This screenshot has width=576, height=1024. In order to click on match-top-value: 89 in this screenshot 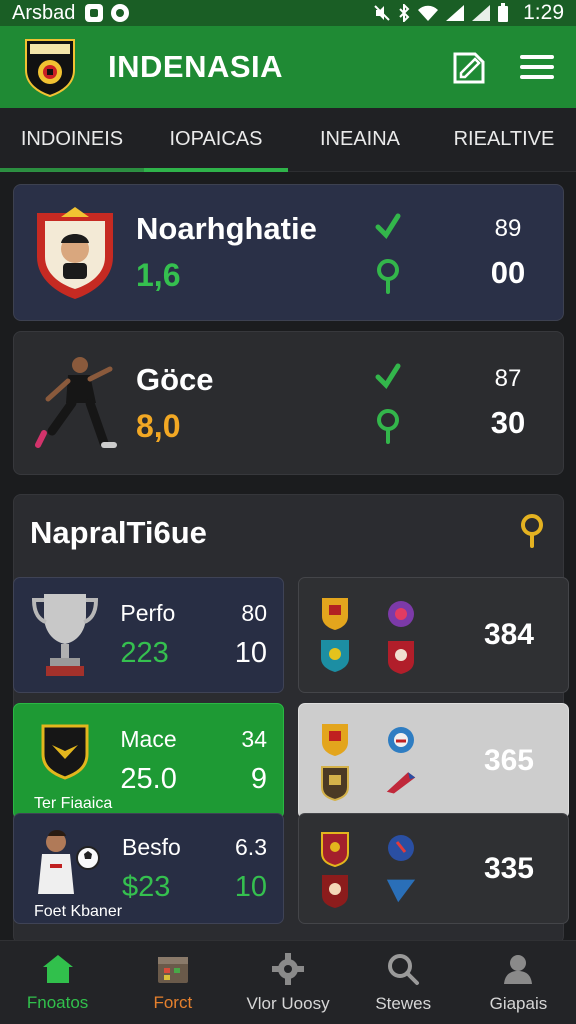, I will do `click(508, 228)`.